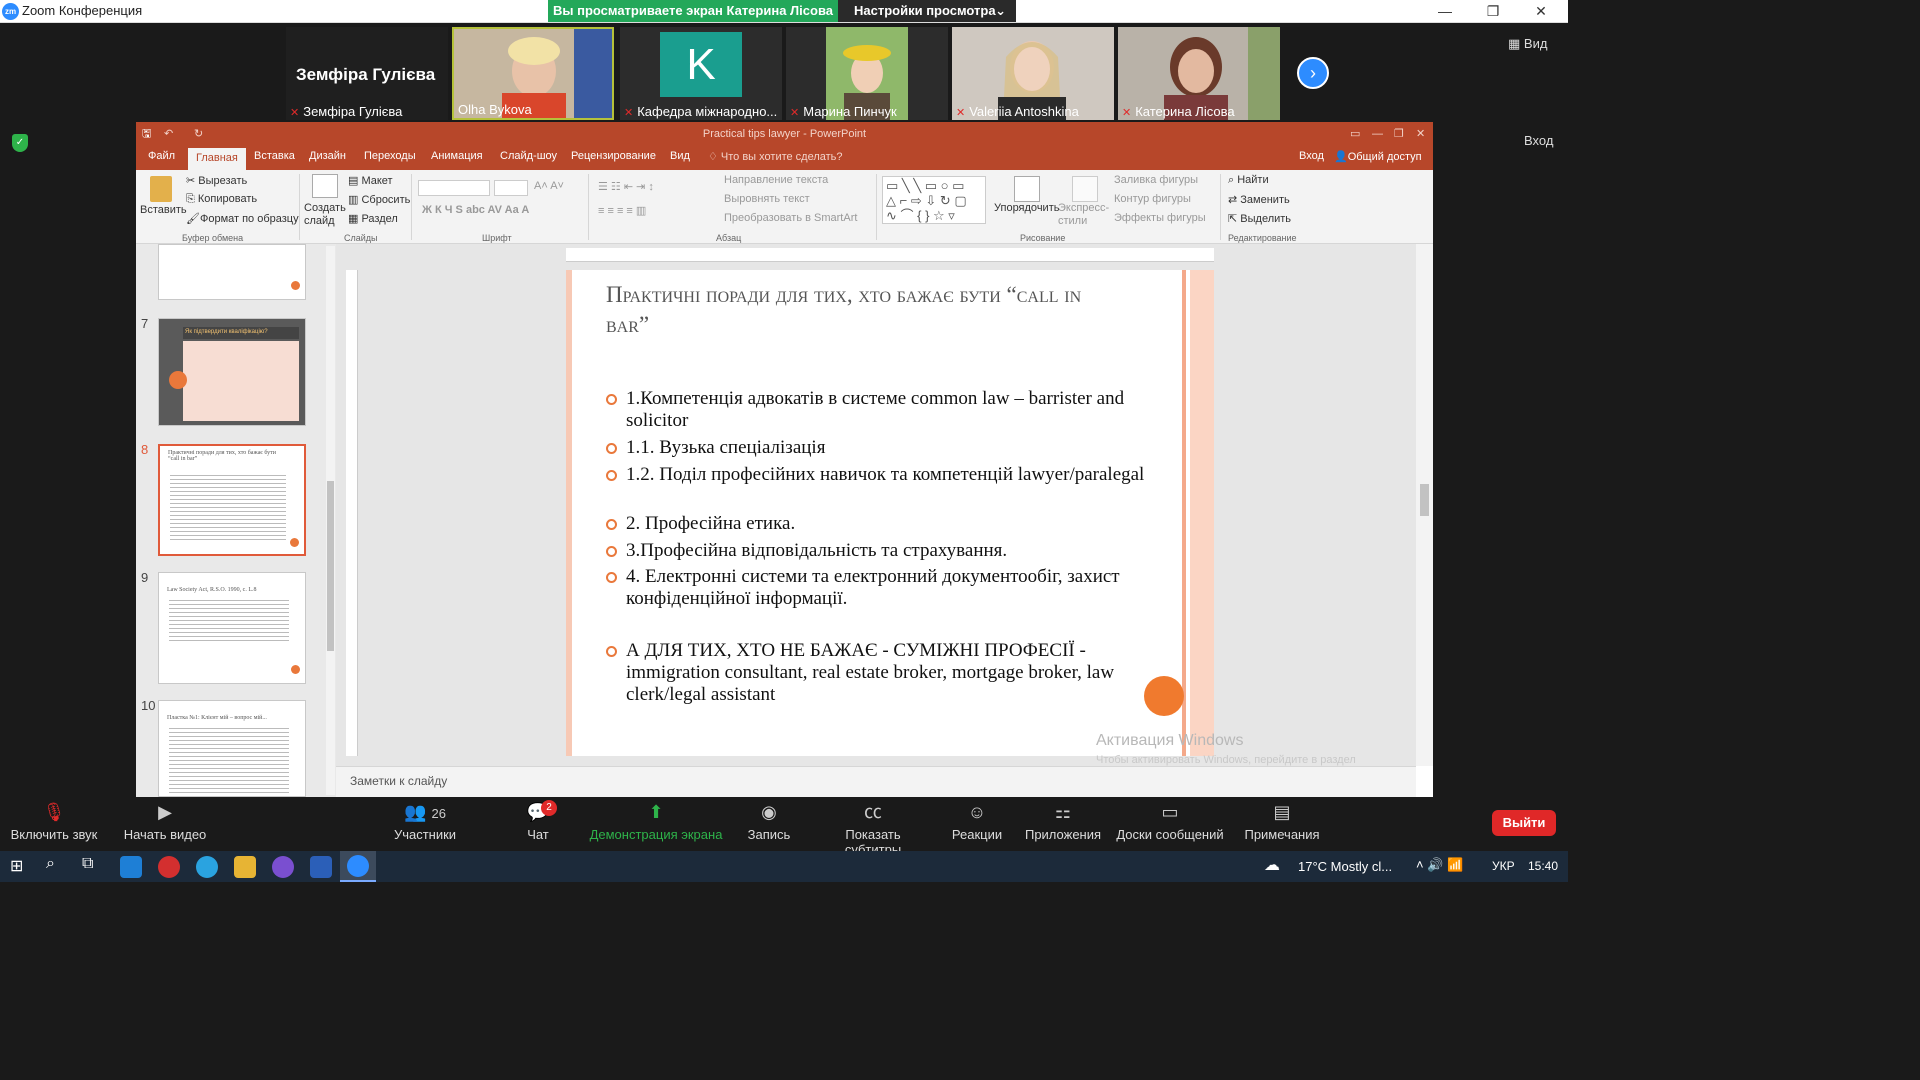 This screenshot has height=1080, width=1920. I want to click on select-button: ⇱ Выделить, so click(1259, 218).